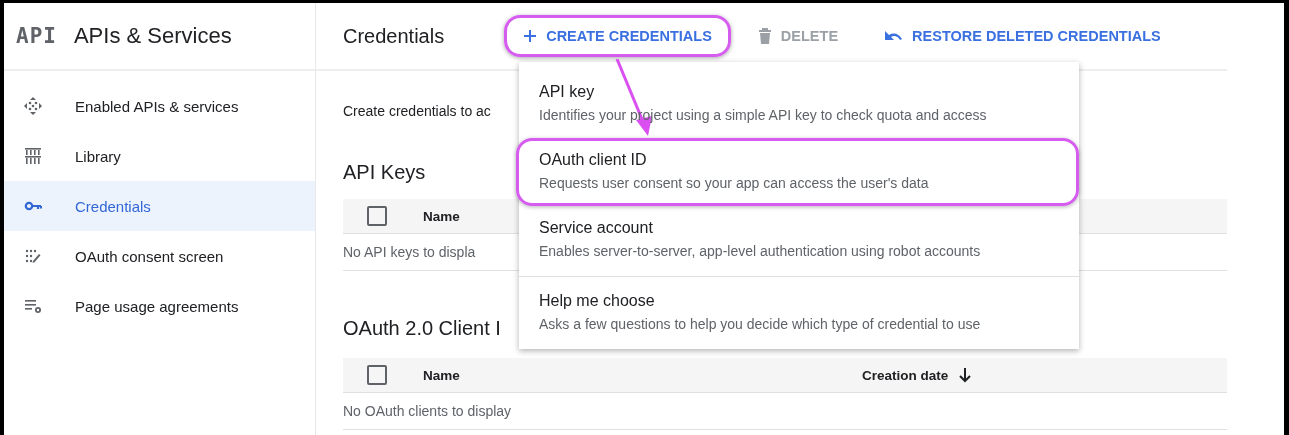  I want to click on menu-item-title: OAuth client ID, so click(593, 160).